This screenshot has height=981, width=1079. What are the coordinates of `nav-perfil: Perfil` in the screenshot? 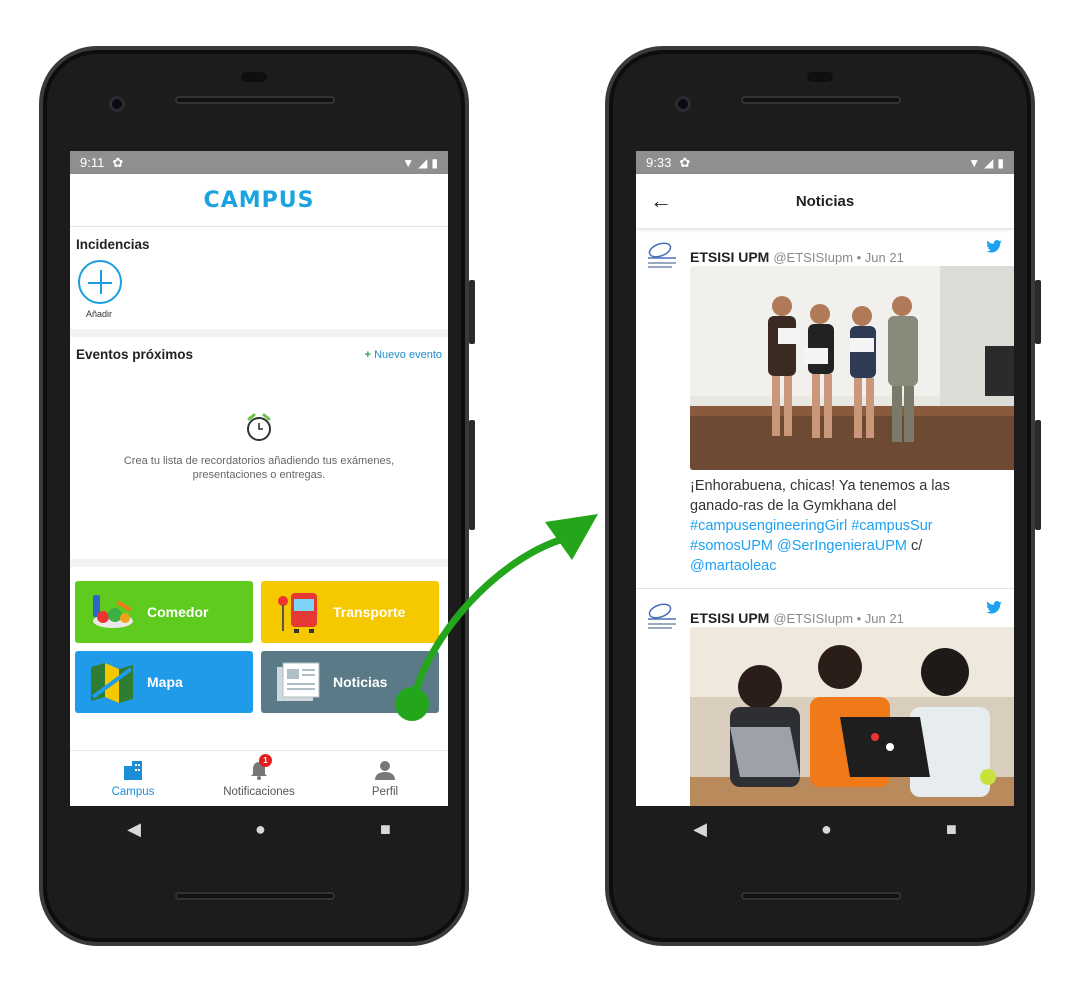 It's located at (385, 779).